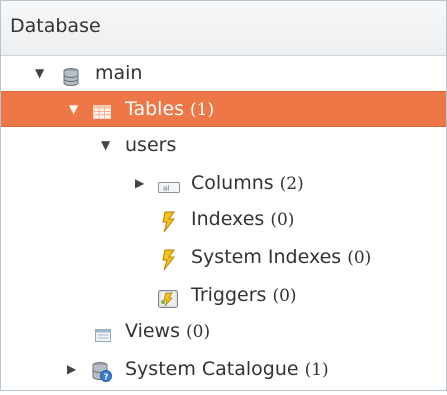 The image size is (447, 395). I want to click on panel-header: Database, so click(223, 28).